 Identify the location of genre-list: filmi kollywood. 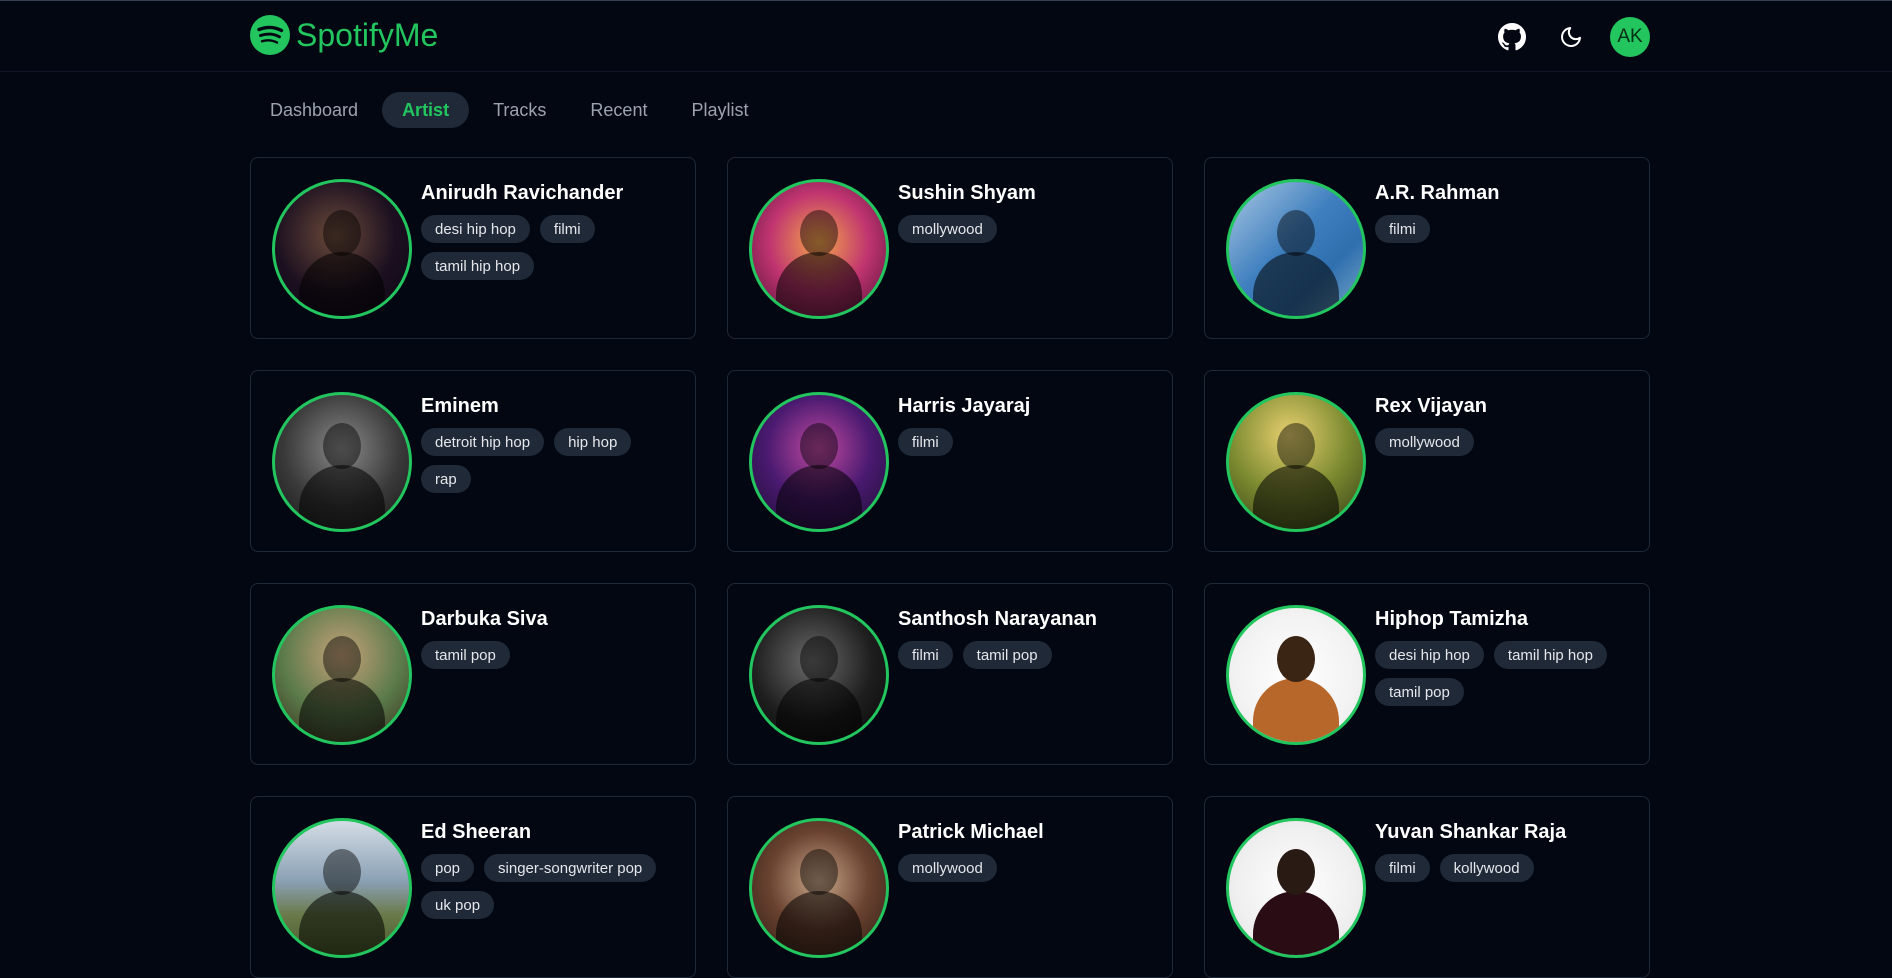
(1504, 868).